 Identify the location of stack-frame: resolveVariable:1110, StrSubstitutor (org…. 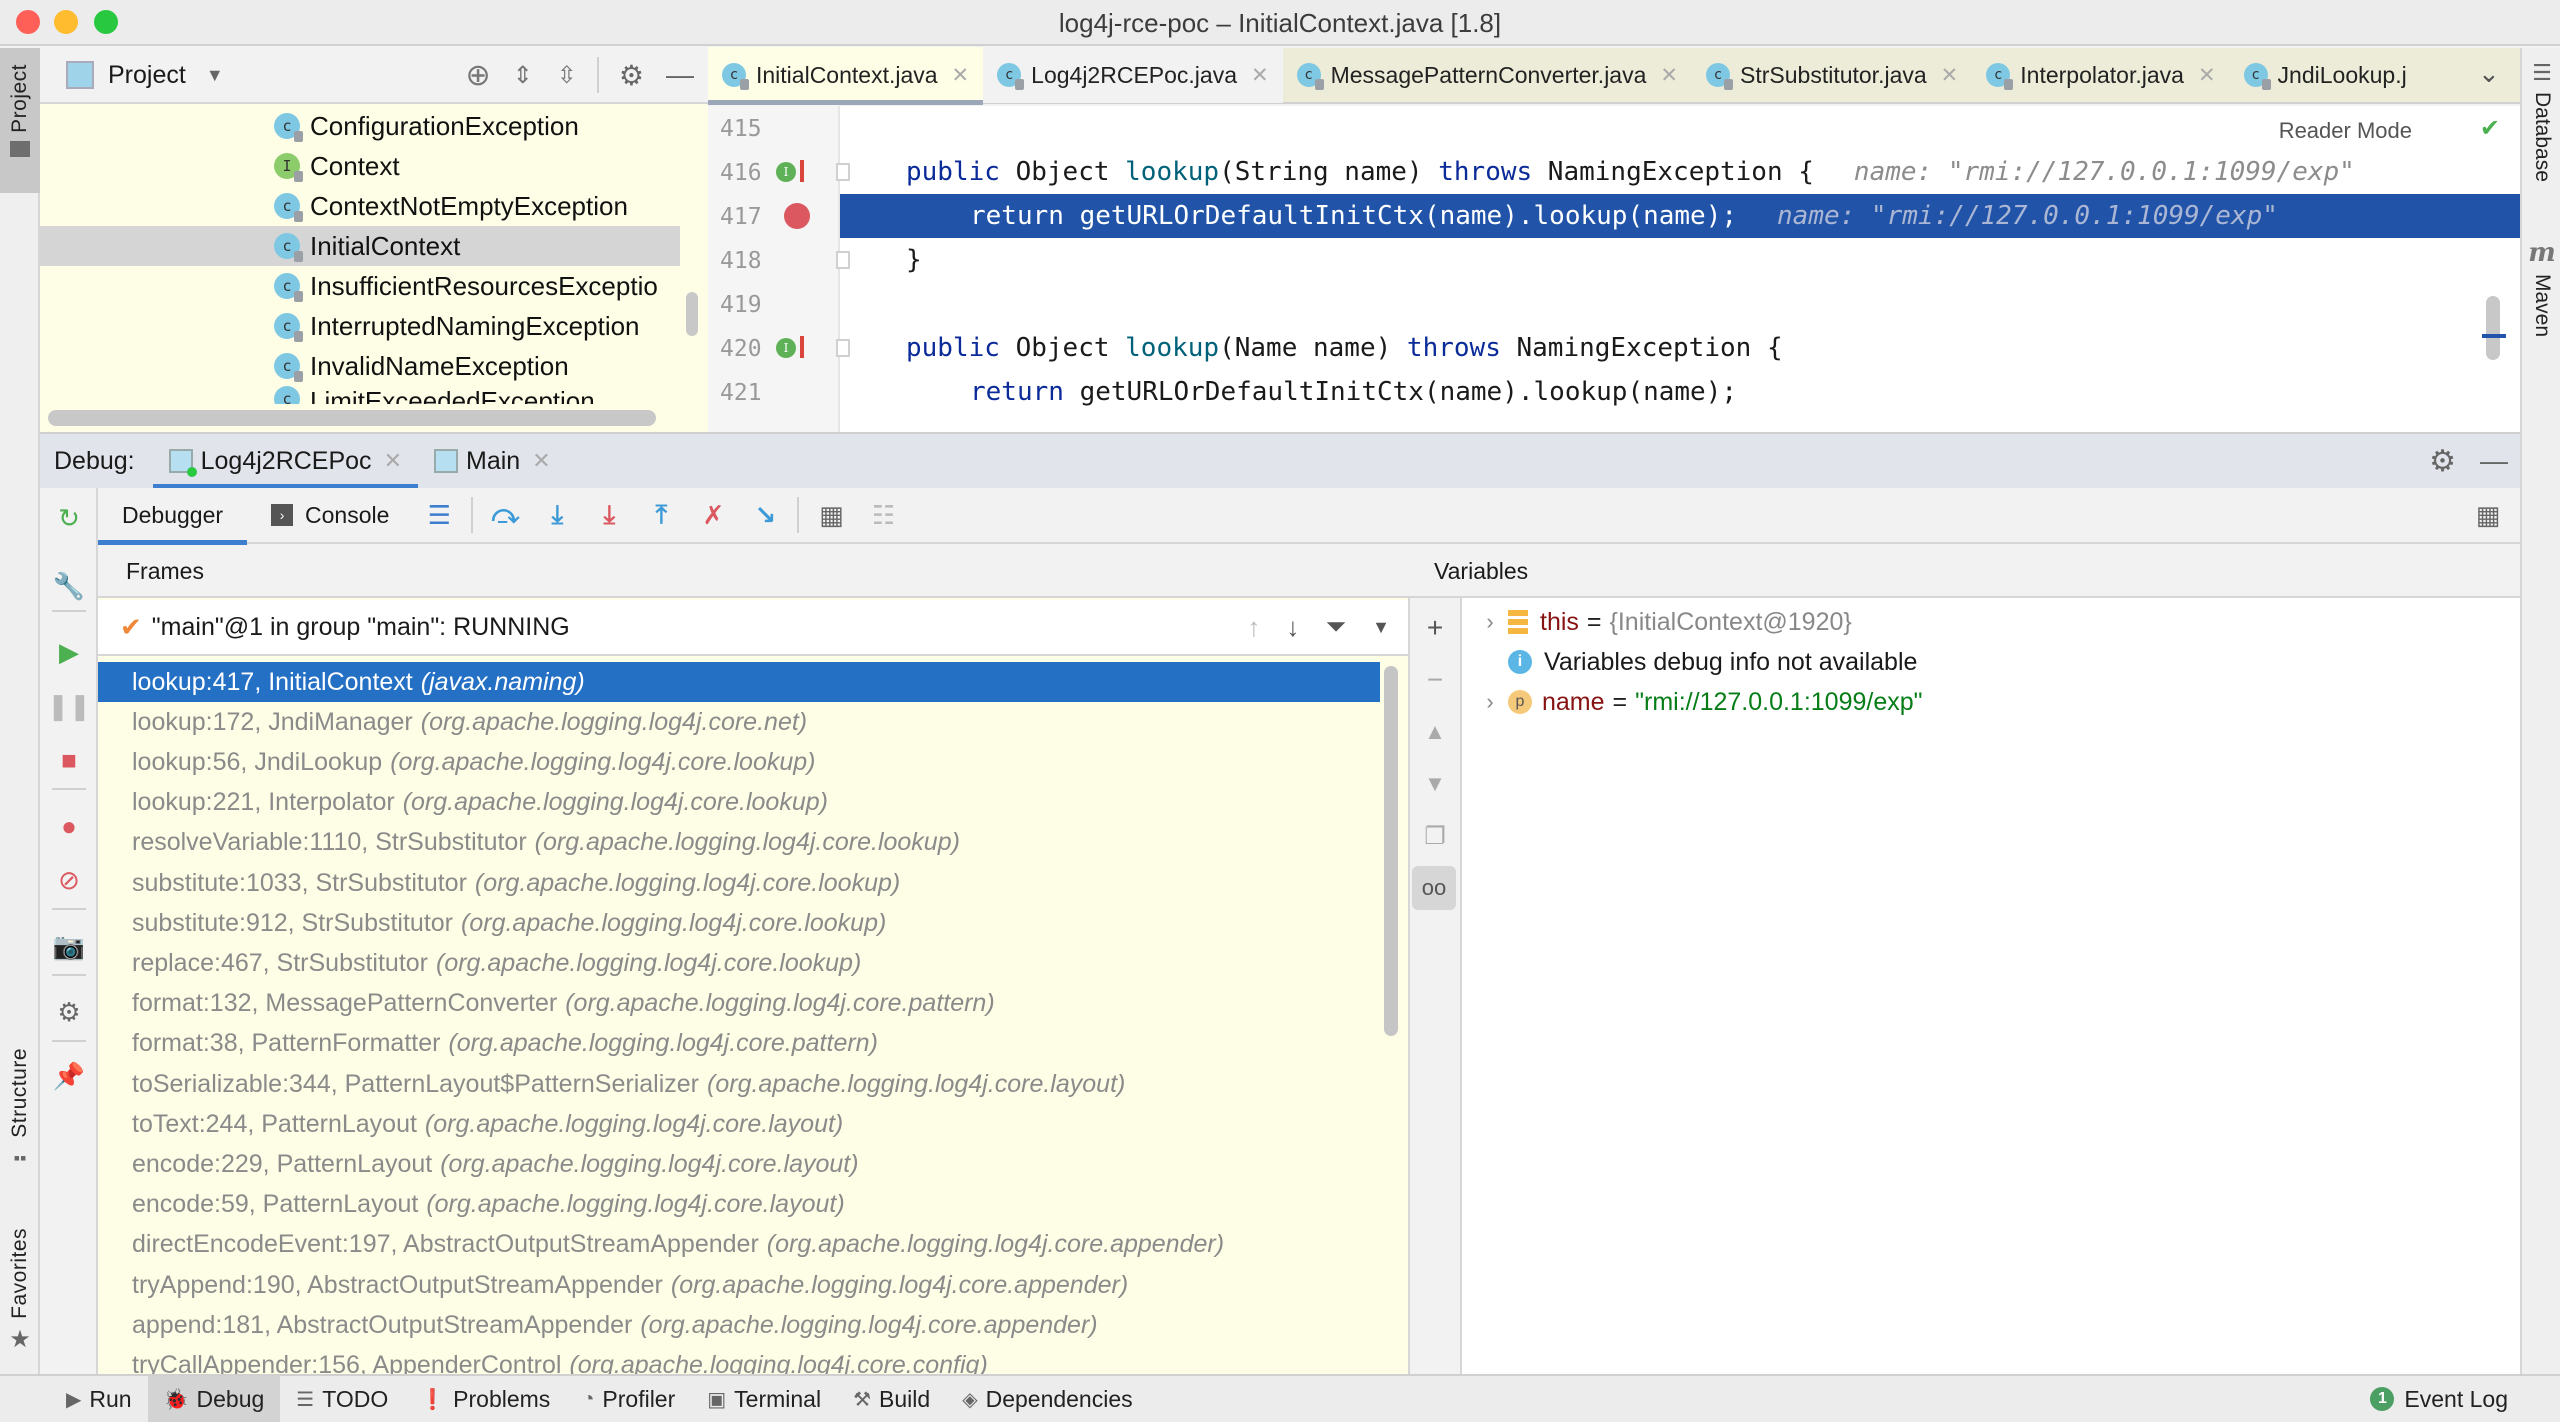
(739, 843).